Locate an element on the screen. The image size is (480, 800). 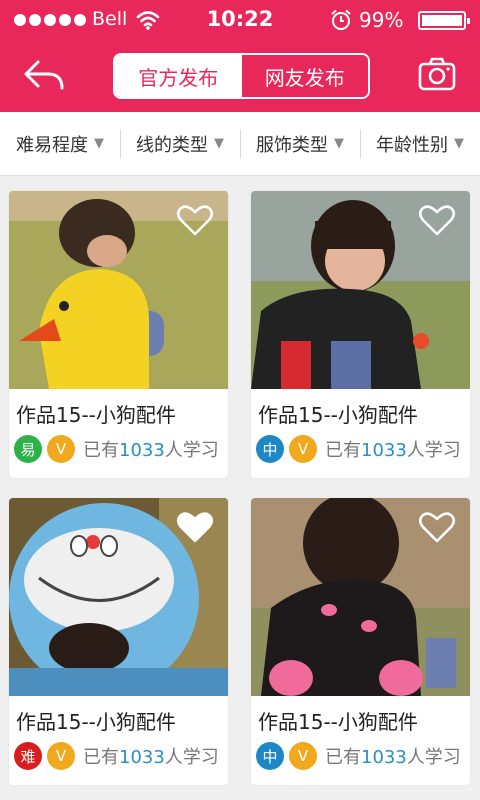
filter-difficulty: 难易程度 ▼ is located at coordinates (60, 143).